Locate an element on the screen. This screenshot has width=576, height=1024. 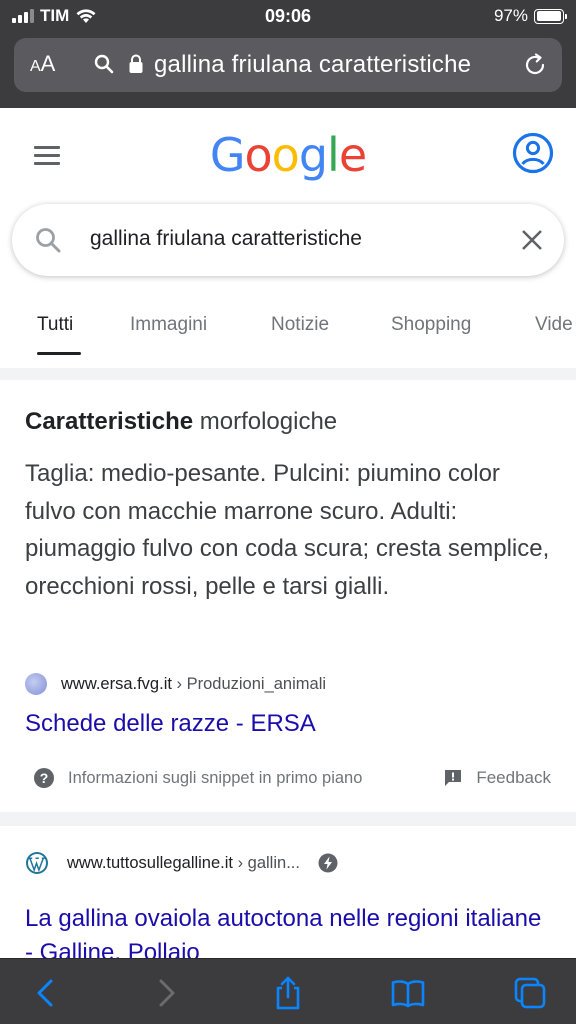
feedback-button: Feedback is located at coordinates (497, 778).